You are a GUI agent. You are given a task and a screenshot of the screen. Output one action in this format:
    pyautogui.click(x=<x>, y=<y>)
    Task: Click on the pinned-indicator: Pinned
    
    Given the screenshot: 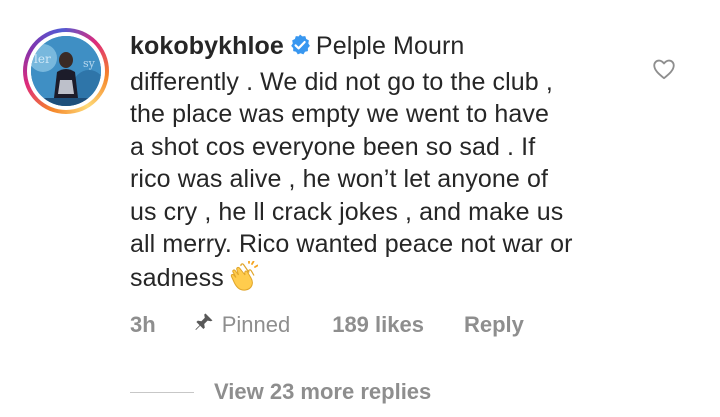 What is the action you would take?
    pyautogui.click(x=242, y=325)
    